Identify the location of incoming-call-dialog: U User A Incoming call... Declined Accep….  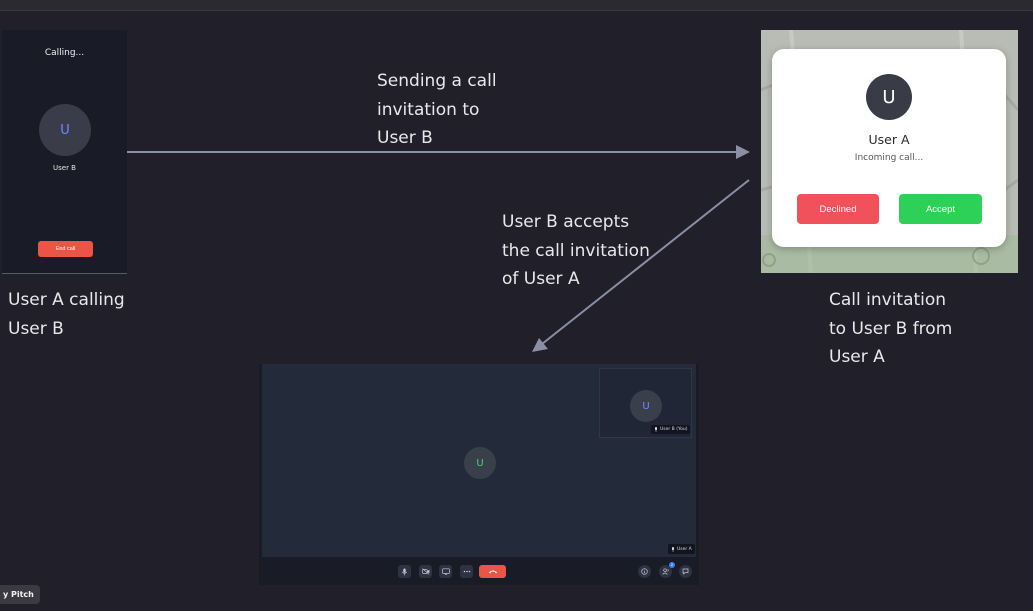
(889, 148).